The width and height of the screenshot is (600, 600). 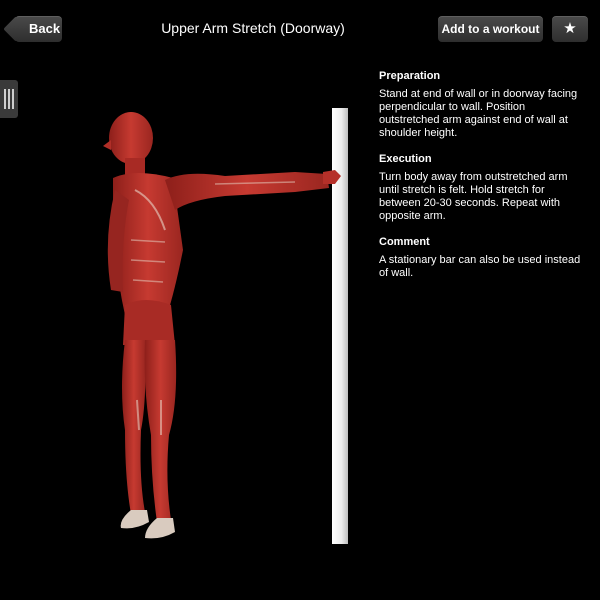 What do you see at coordinates (490, 29) in the screenshot?
I see `add-to-workout-button: Add to a workout` at bounding box center [490, 29].